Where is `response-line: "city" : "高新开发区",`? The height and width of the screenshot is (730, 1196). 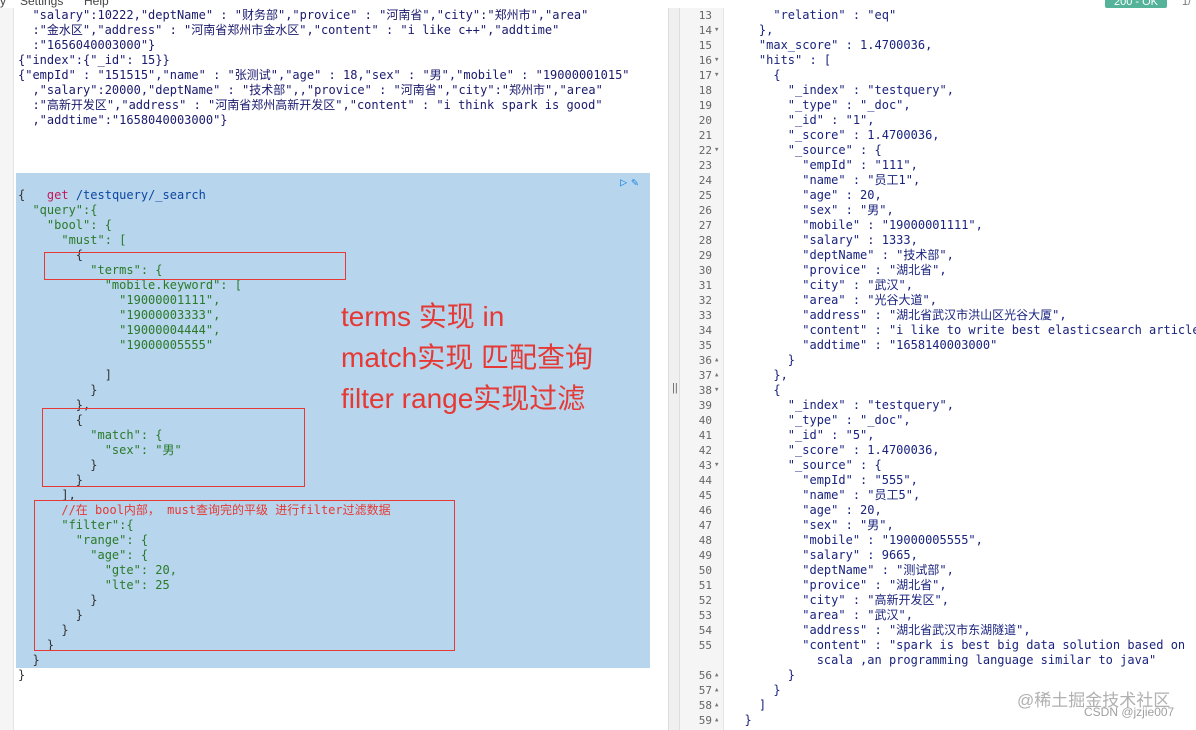 response-line: "city" : "高新开发区", is located at coordinates (839, 600).